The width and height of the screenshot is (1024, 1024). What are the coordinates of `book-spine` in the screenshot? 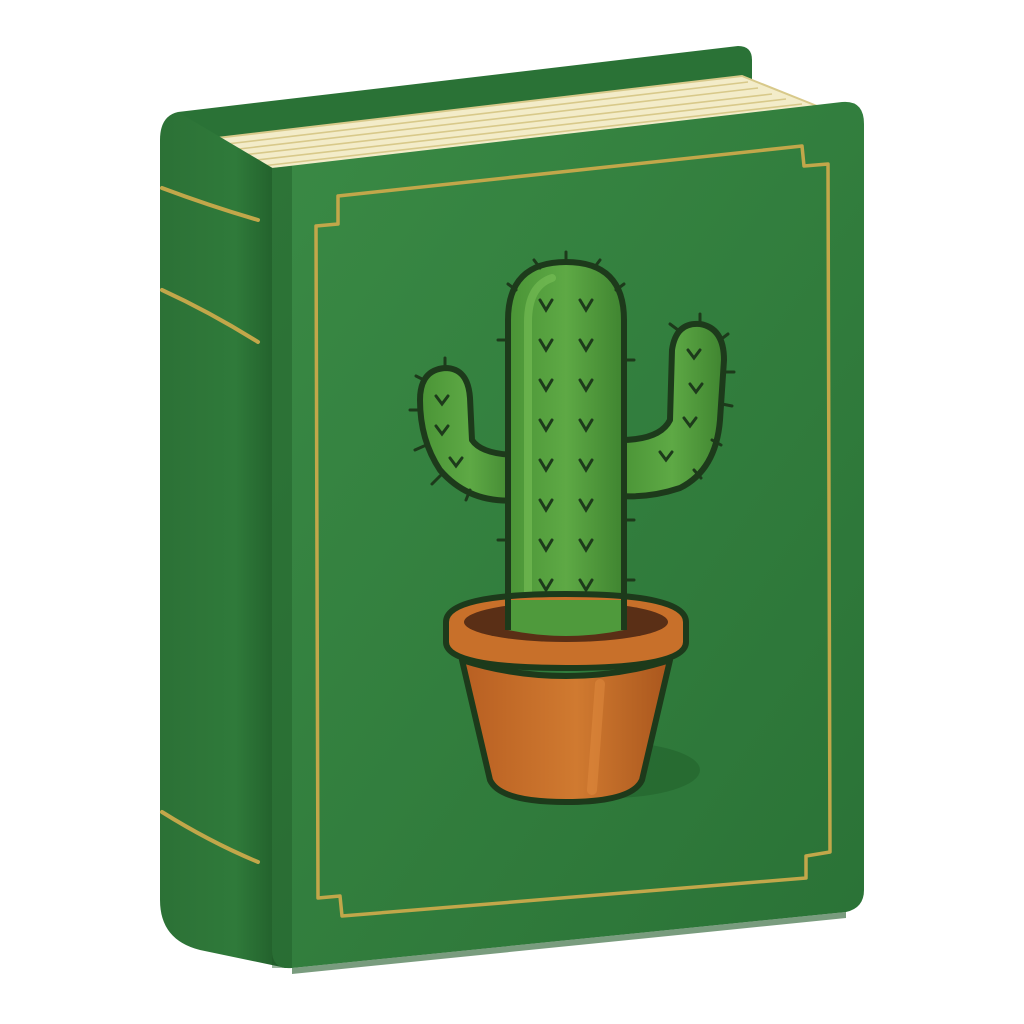 It's located at (223, 540).